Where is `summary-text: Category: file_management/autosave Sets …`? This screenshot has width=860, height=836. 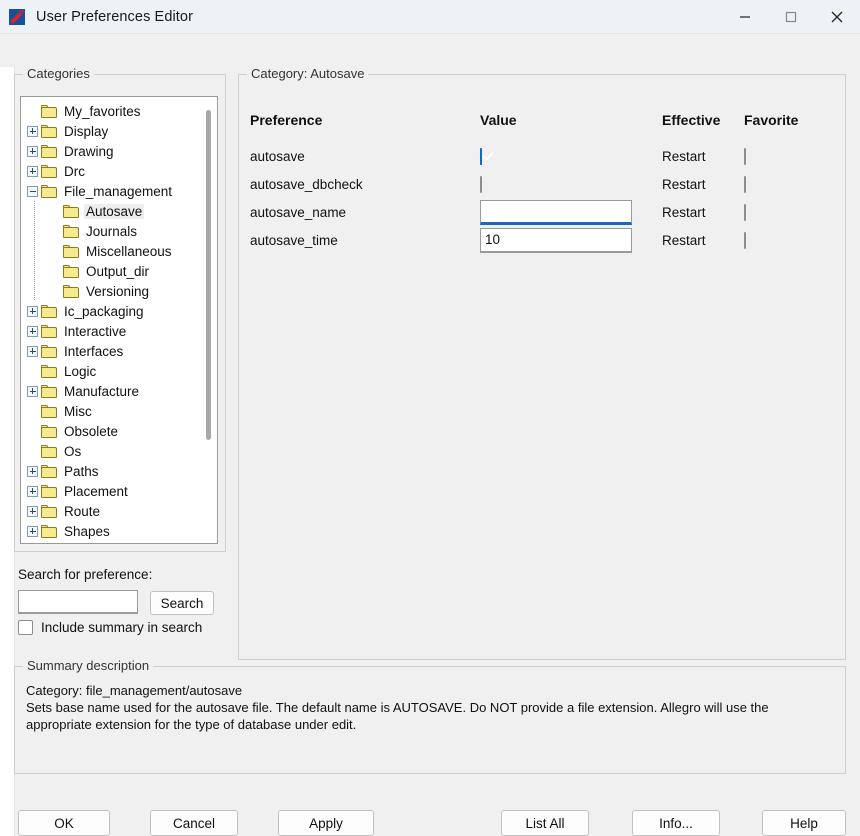 summary-text: Category: file_management/autosave Sets … is located at coordinates (430, 707).